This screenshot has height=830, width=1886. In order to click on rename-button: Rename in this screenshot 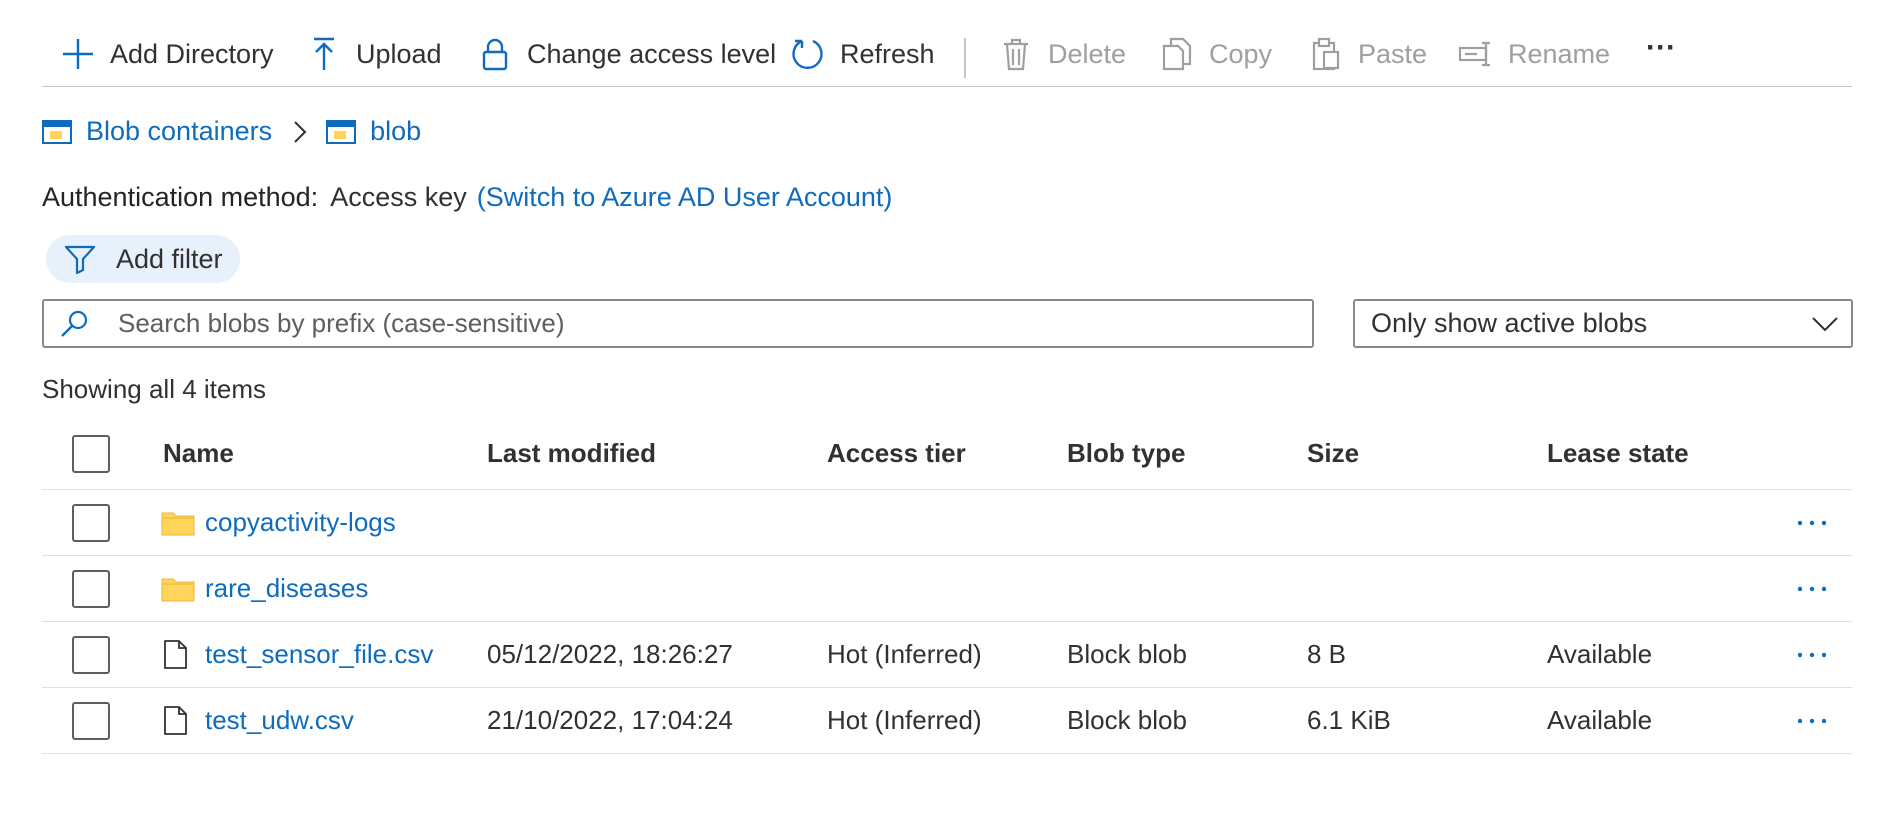, I will do `click(1533, 54)`.